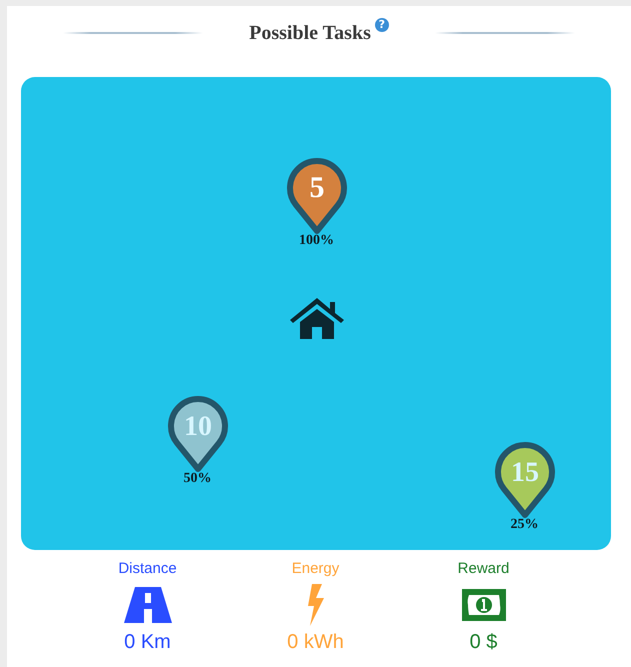 Image resolution: width=631 pixels, height=667 pixels. I want to click on pin-number: 5, so click(316, 187).